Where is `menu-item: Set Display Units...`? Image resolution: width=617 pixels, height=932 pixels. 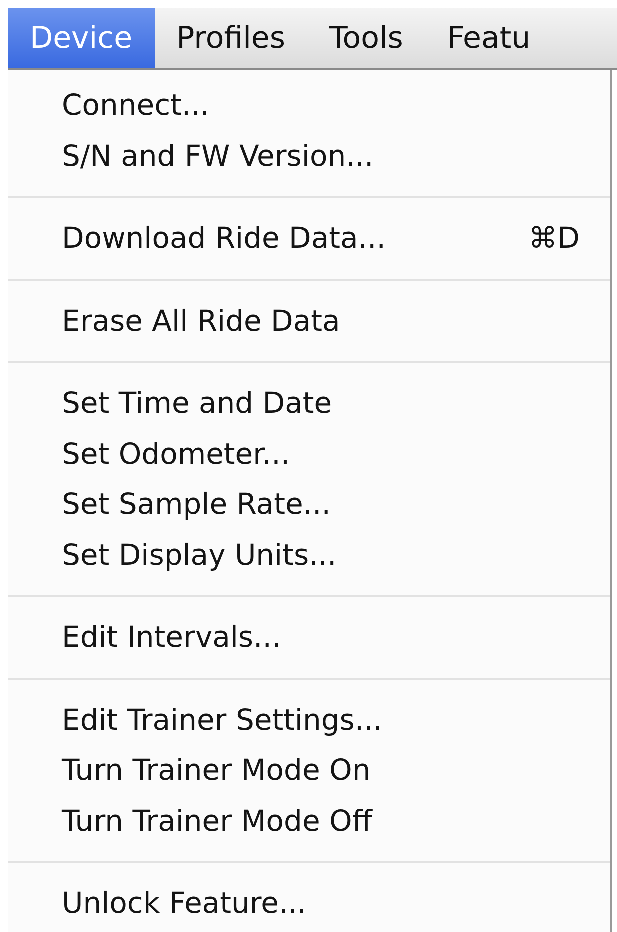 menu-item: Set Display Units... is located at coordinates (309, 555).